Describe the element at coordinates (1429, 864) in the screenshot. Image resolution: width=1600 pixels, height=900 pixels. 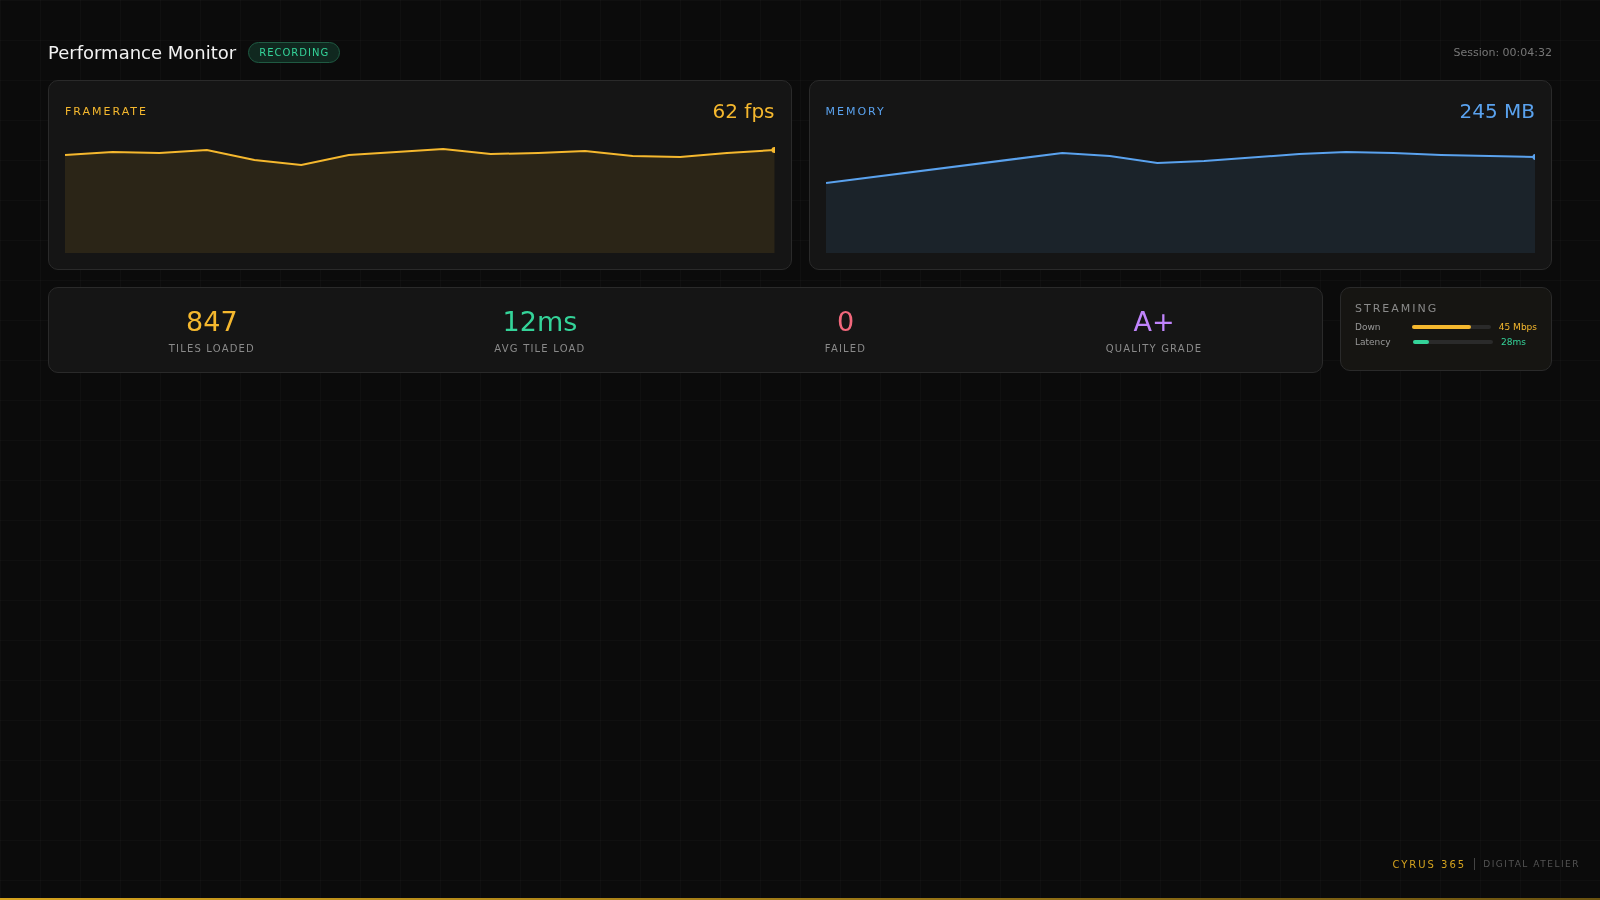
I see `brand-name: CYRUS 365` at that location.